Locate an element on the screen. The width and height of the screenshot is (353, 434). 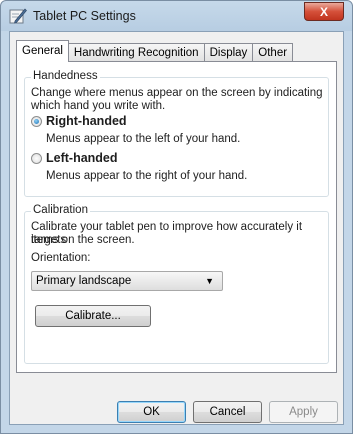
ok-button: OK is located at coordinates (151, 412).